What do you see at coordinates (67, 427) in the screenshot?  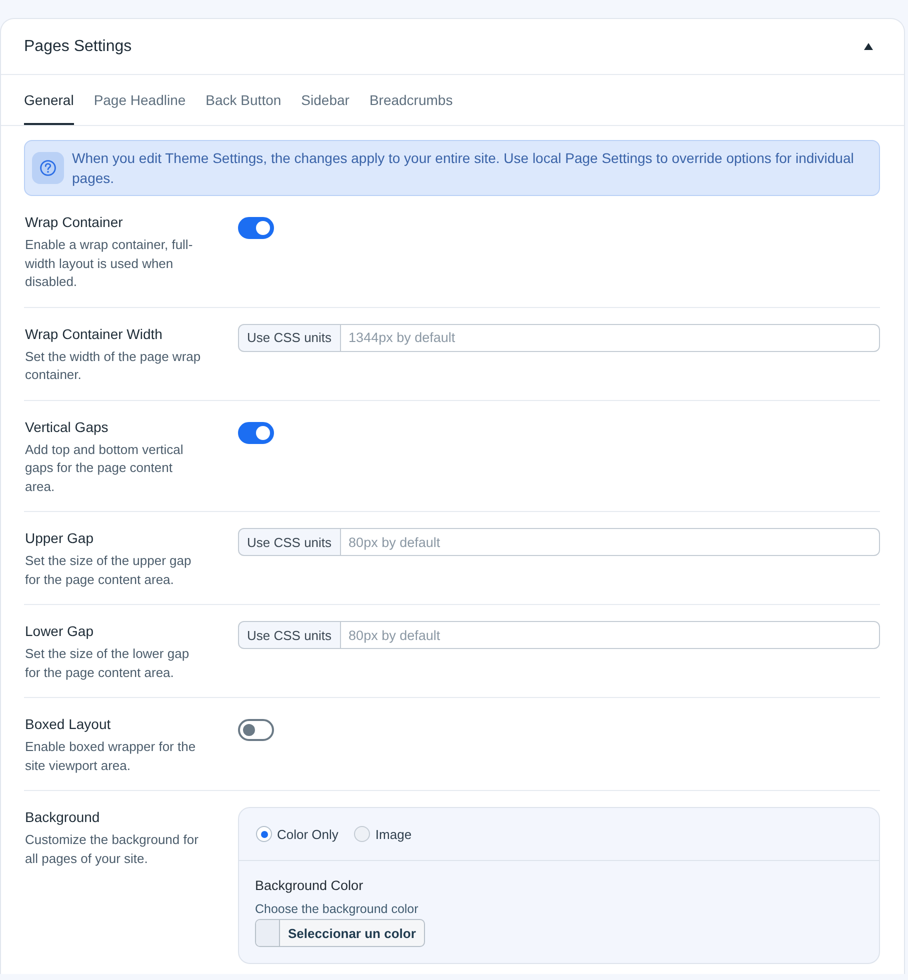 I see `setting-label: Vertical Gaps` at bounding box center [67, 427].